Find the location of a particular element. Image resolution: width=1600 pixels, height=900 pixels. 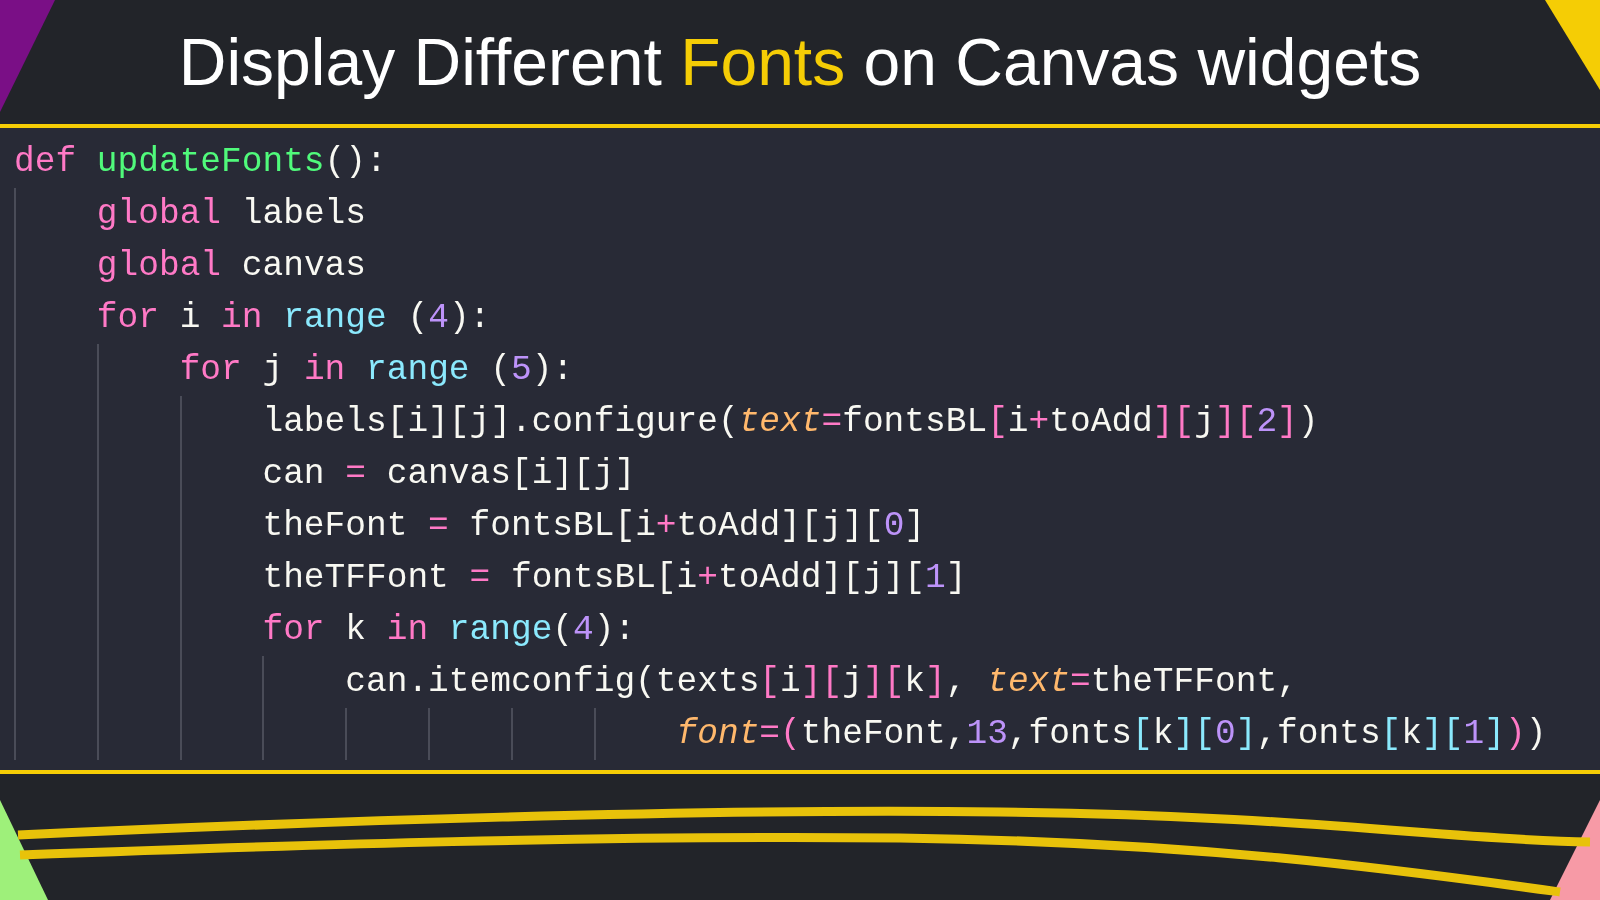

code-line: theFont = fontsBL[i+toAdd][j][0] is located at coordinates (593, 525).